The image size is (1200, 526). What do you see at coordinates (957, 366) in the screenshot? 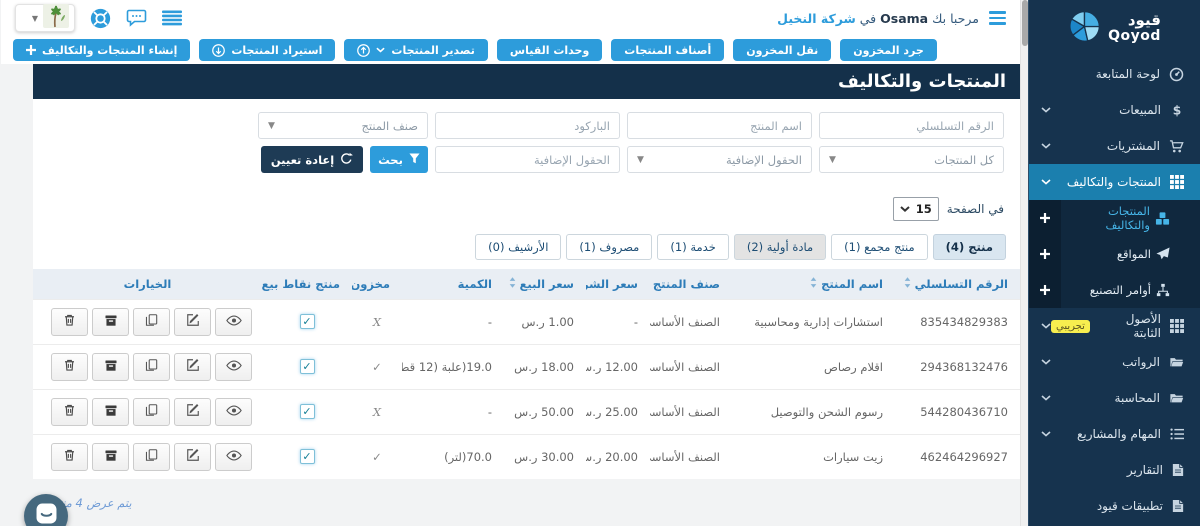
I see `product-serial: 294368132476` at bounding box center [957, 366].